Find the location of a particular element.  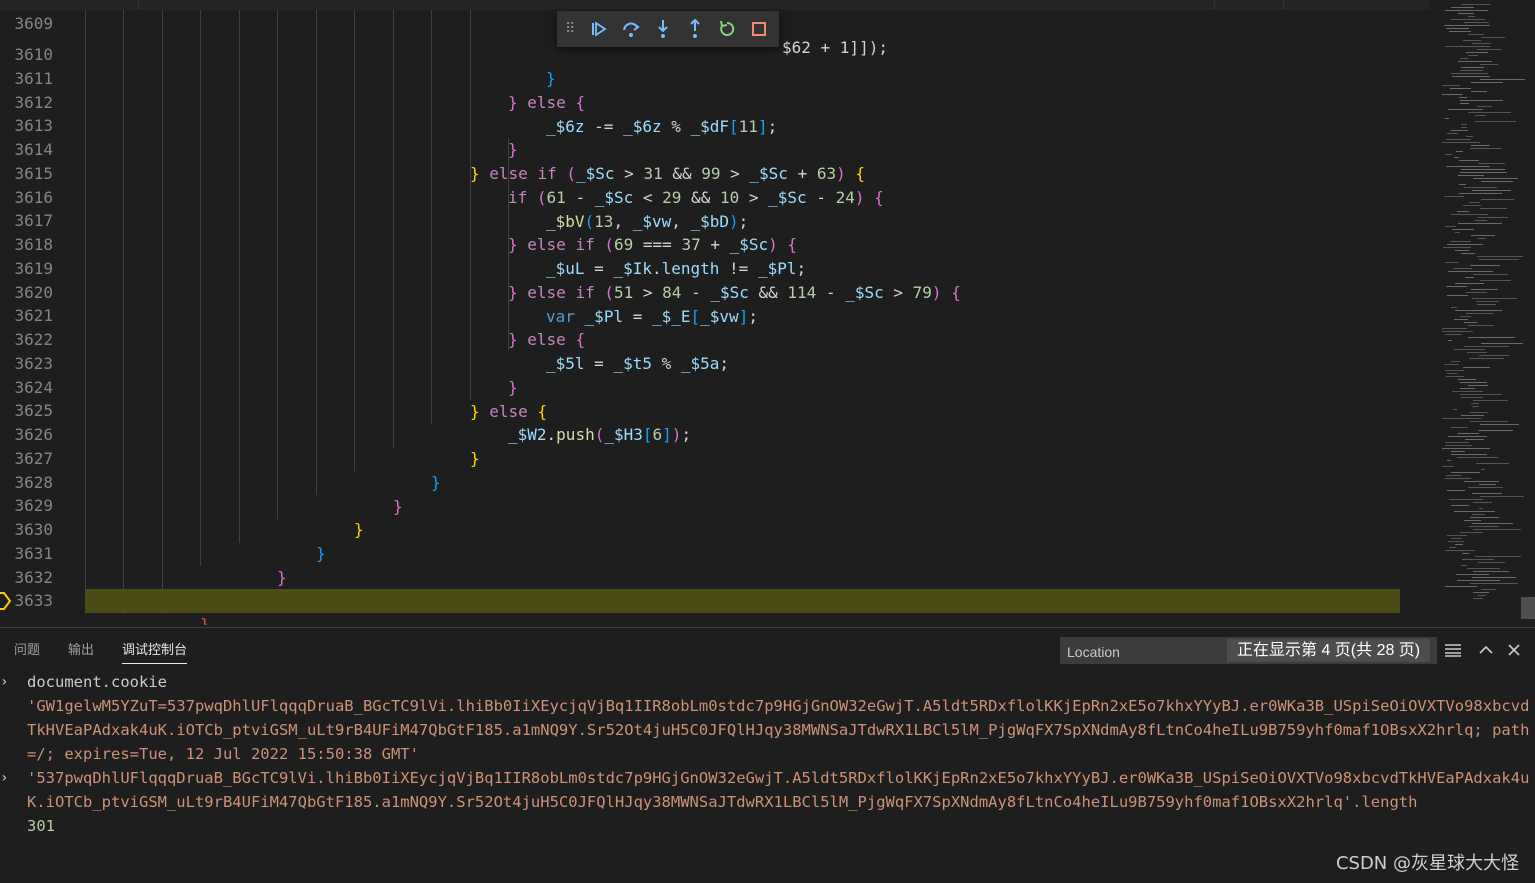

editor-scrollbar-thumb is located at coordinates (1528, 608).